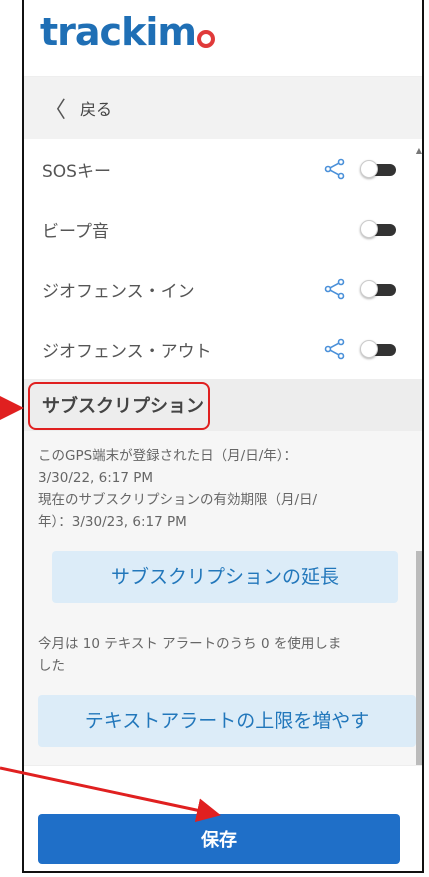 This screenshot has height=877, width=429. I want to click on setting-label: ビープ音, so click(75, 231).